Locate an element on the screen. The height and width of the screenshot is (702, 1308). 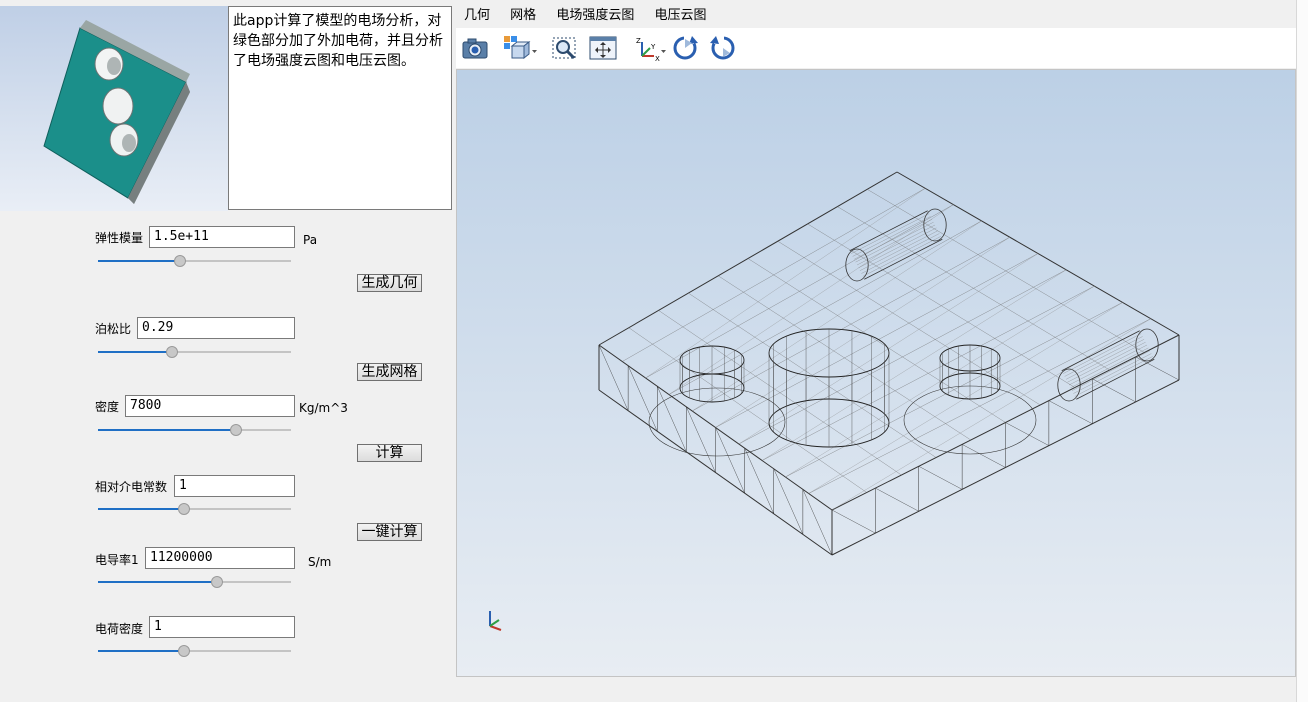
svg-text: X is located at coordinates (657, 58).